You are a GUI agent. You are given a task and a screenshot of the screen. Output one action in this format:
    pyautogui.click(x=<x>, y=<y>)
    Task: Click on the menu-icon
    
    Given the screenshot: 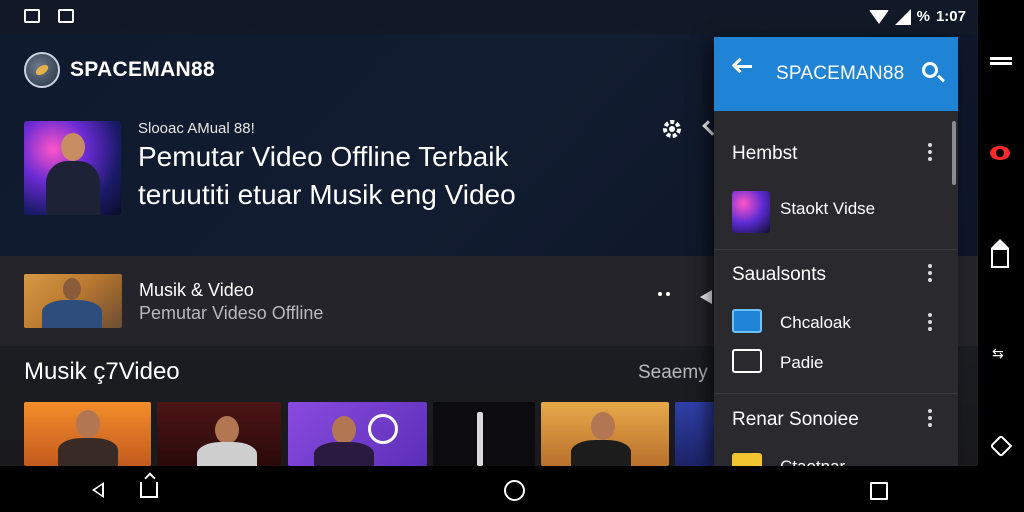 What is the action you would take?
    pyautogui.click(x=1001, y=61)
    